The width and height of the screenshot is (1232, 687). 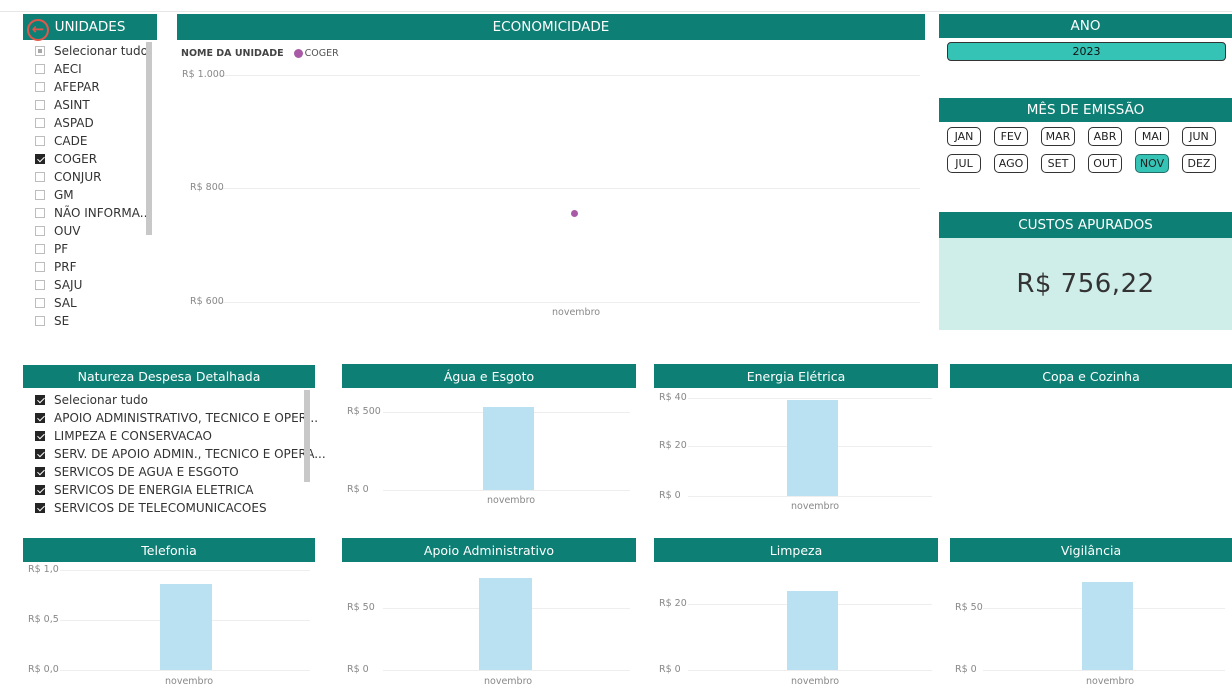 What do you see at coordinates (90, 141) in the screenshot?
I see `slicer-item: CADE` at bounding box center [90, 141].